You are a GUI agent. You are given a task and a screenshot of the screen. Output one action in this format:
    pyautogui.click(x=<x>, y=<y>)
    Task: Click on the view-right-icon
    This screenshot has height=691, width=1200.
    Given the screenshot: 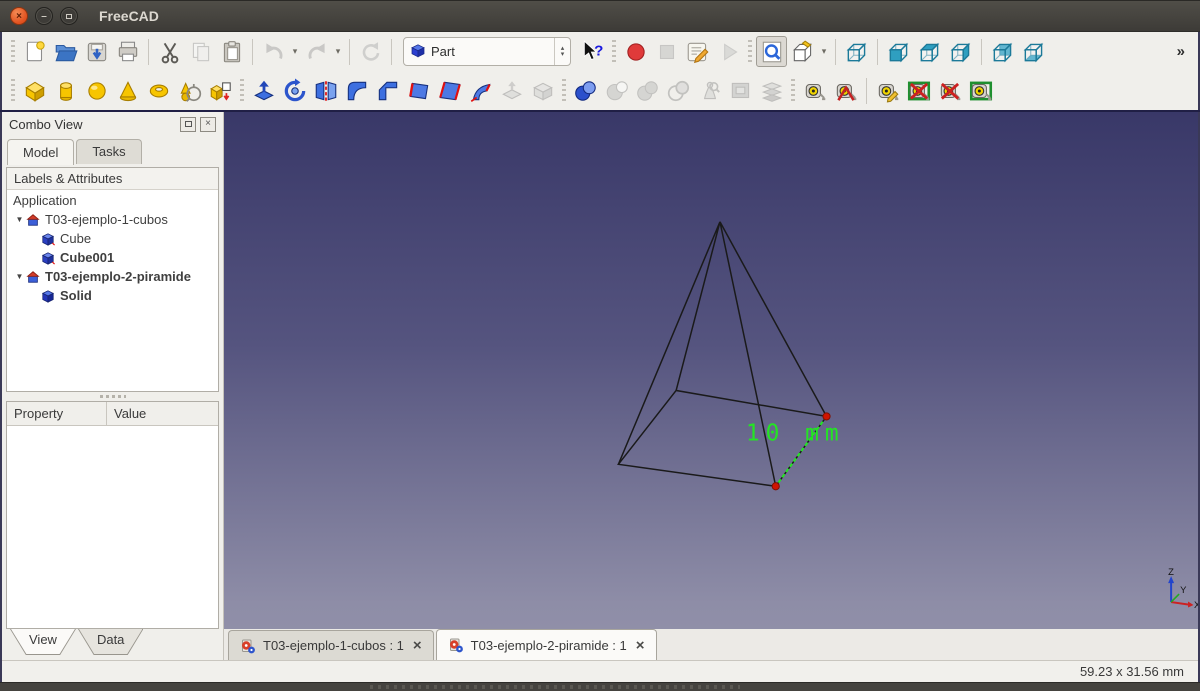 What is the action you would take?
    pyautogui.click(x=961, y=52)
    